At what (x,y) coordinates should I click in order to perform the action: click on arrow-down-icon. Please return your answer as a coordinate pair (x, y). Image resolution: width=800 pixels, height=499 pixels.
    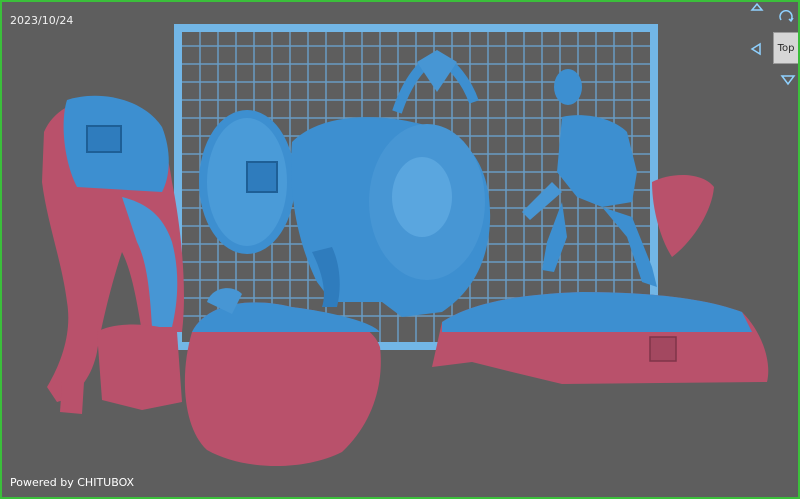
    Looking at the image, I should click on (788, 80).